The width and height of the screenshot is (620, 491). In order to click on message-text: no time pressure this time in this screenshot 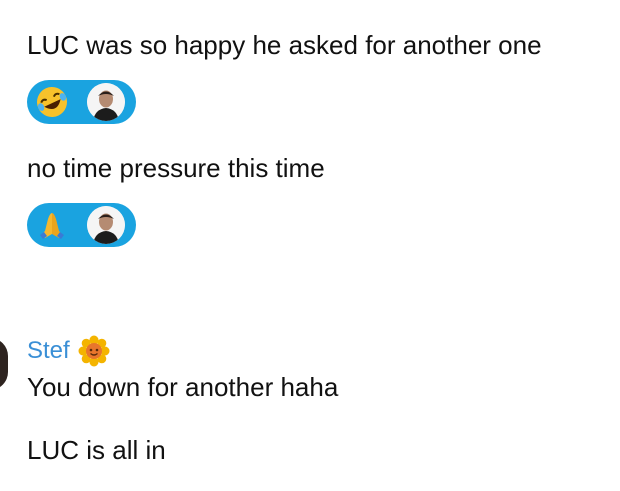, I will do `click(176, 168)`.